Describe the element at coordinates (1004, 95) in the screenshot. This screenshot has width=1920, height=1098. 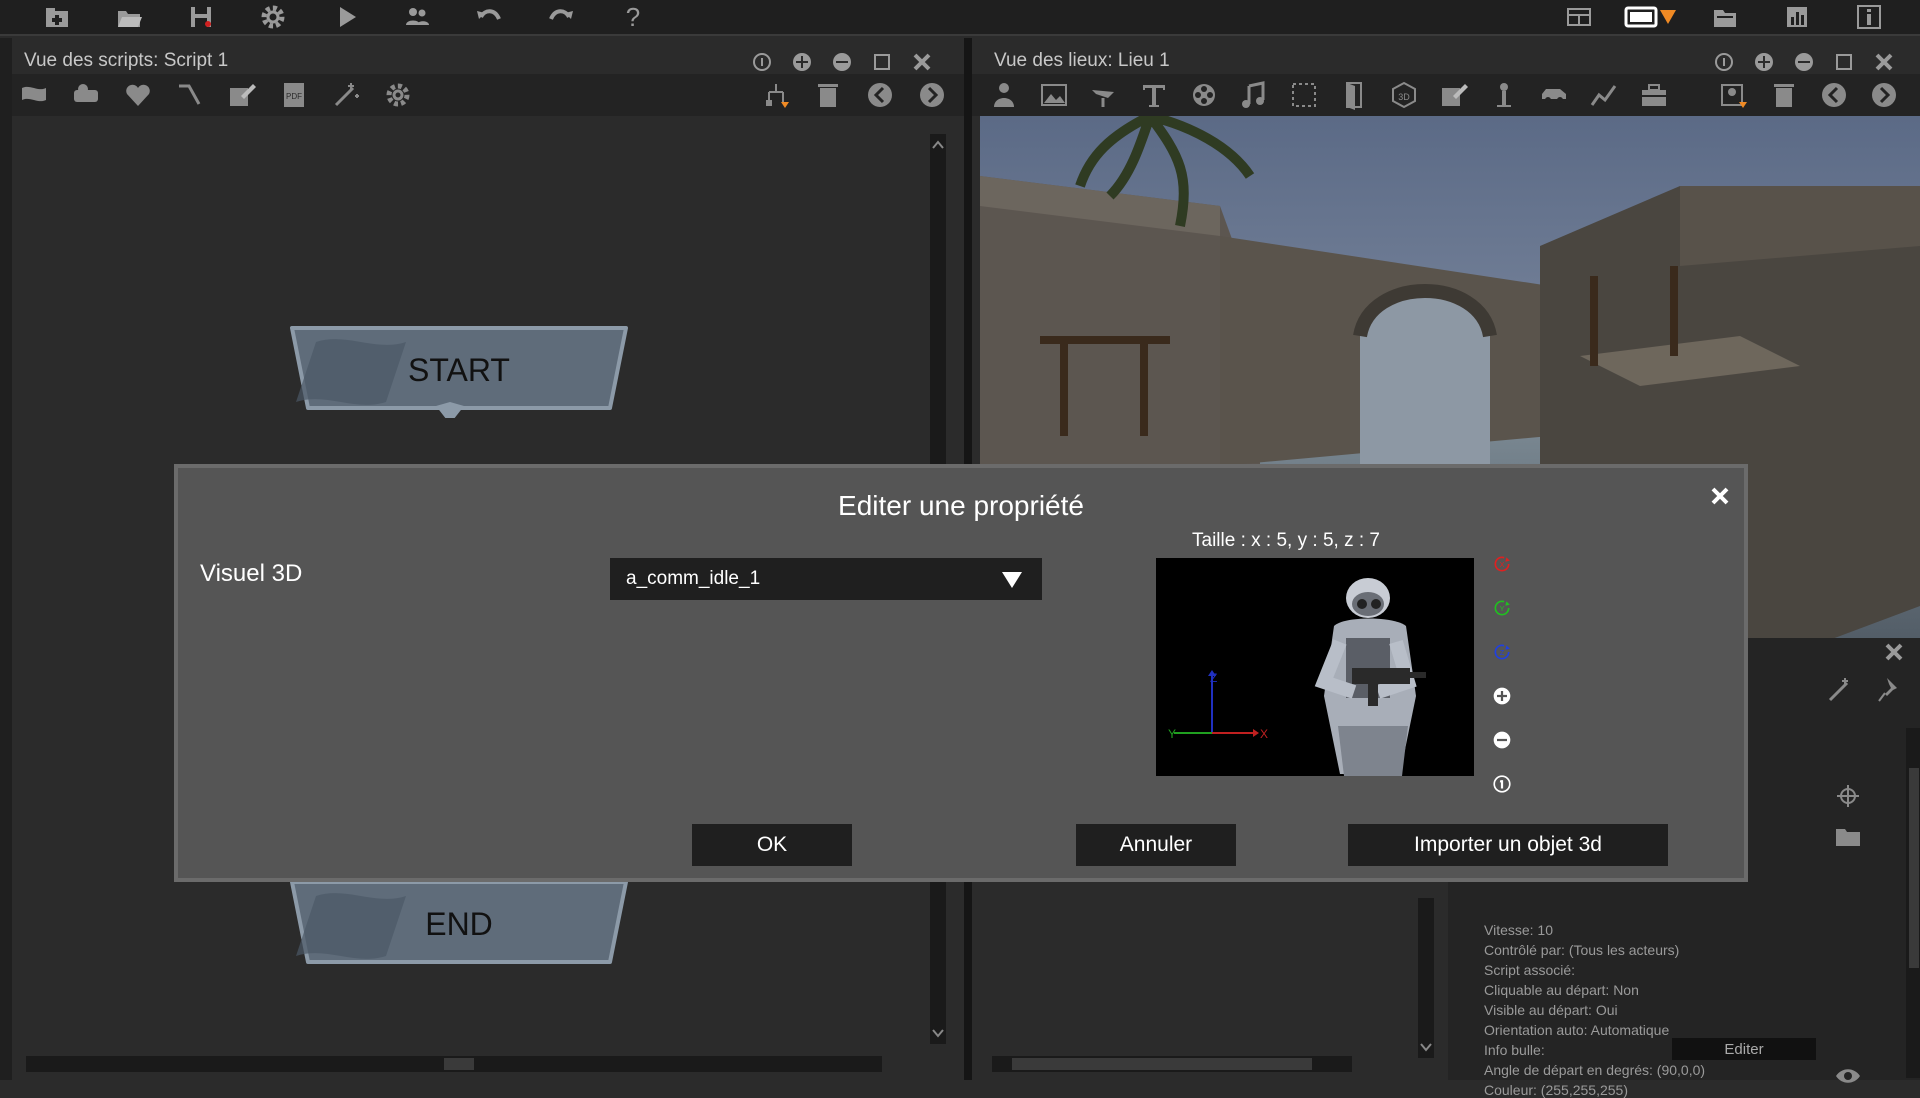
I see `actor-tool-icon` at that location.